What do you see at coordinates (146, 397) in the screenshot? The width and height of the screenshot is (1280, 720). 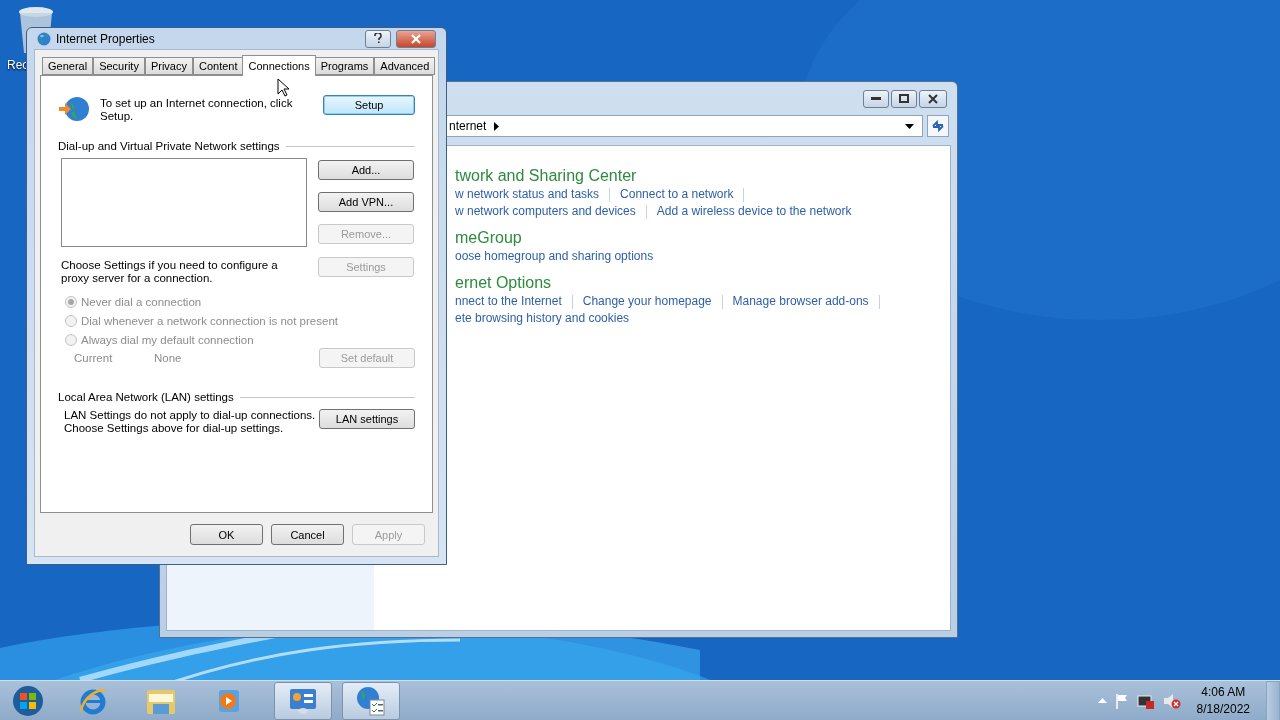 I see `group-heading: Local Area Network (LAN) settings` at bounding box center [146, 397].